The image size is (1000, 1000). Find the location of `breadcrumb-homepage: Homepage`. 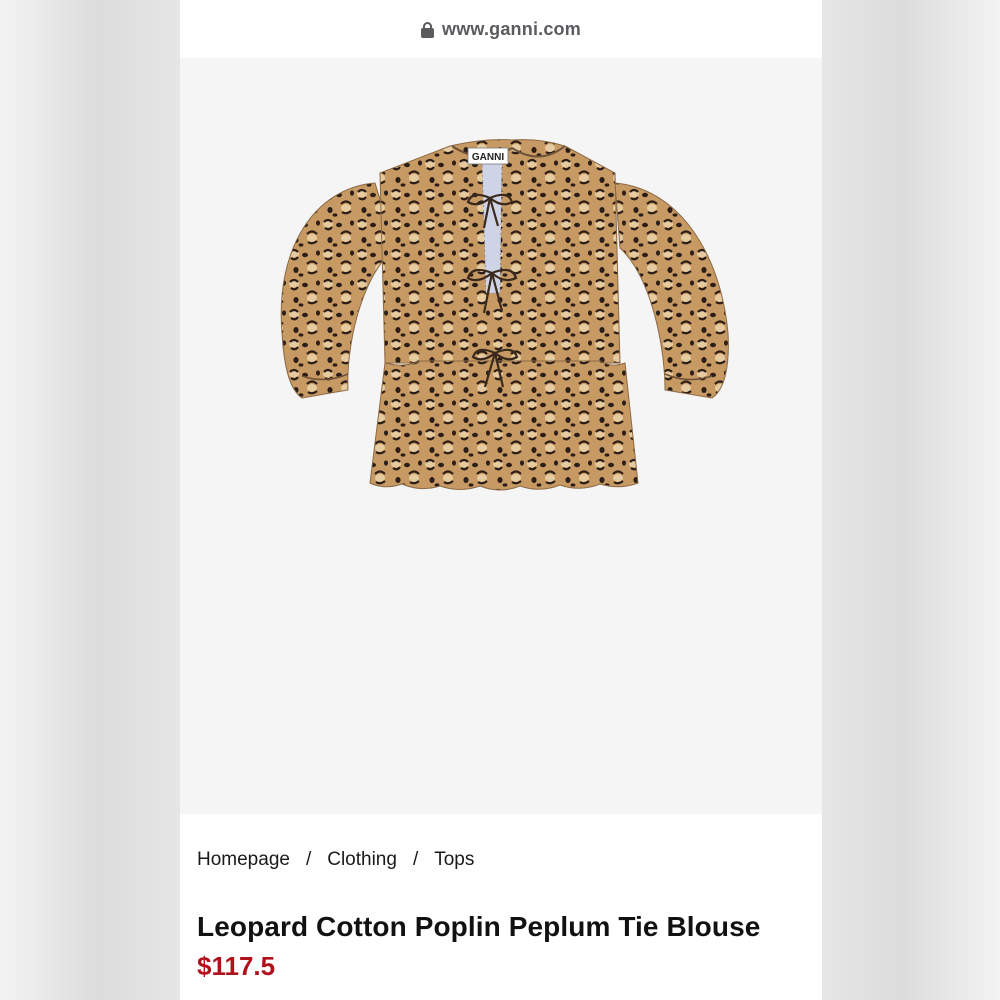

breadcrumb-homepage: Homepage is located at coordinates (243, 860).